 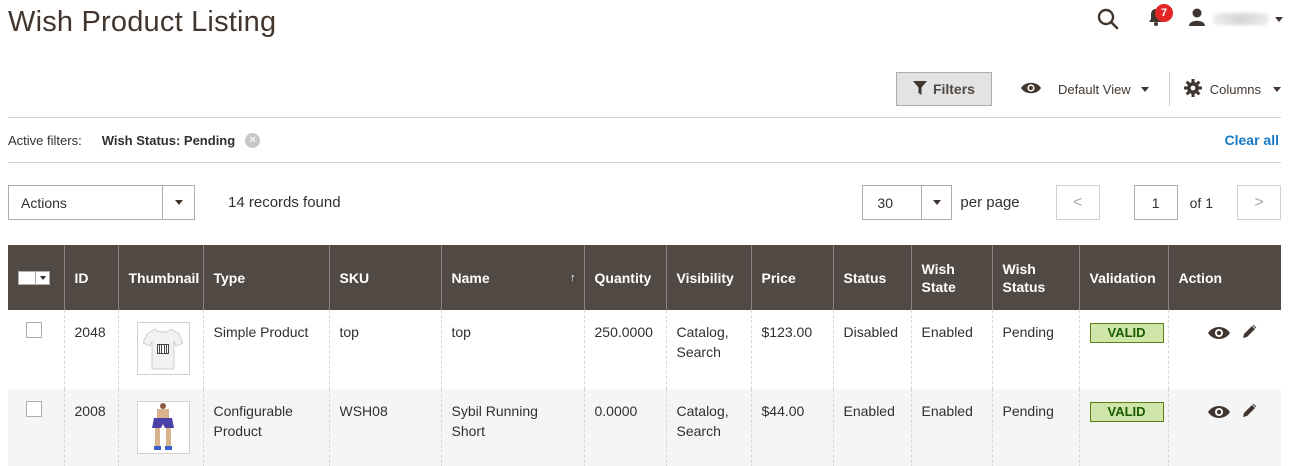 I want to click on user-name-blurred, so click(x=1241, y=19).